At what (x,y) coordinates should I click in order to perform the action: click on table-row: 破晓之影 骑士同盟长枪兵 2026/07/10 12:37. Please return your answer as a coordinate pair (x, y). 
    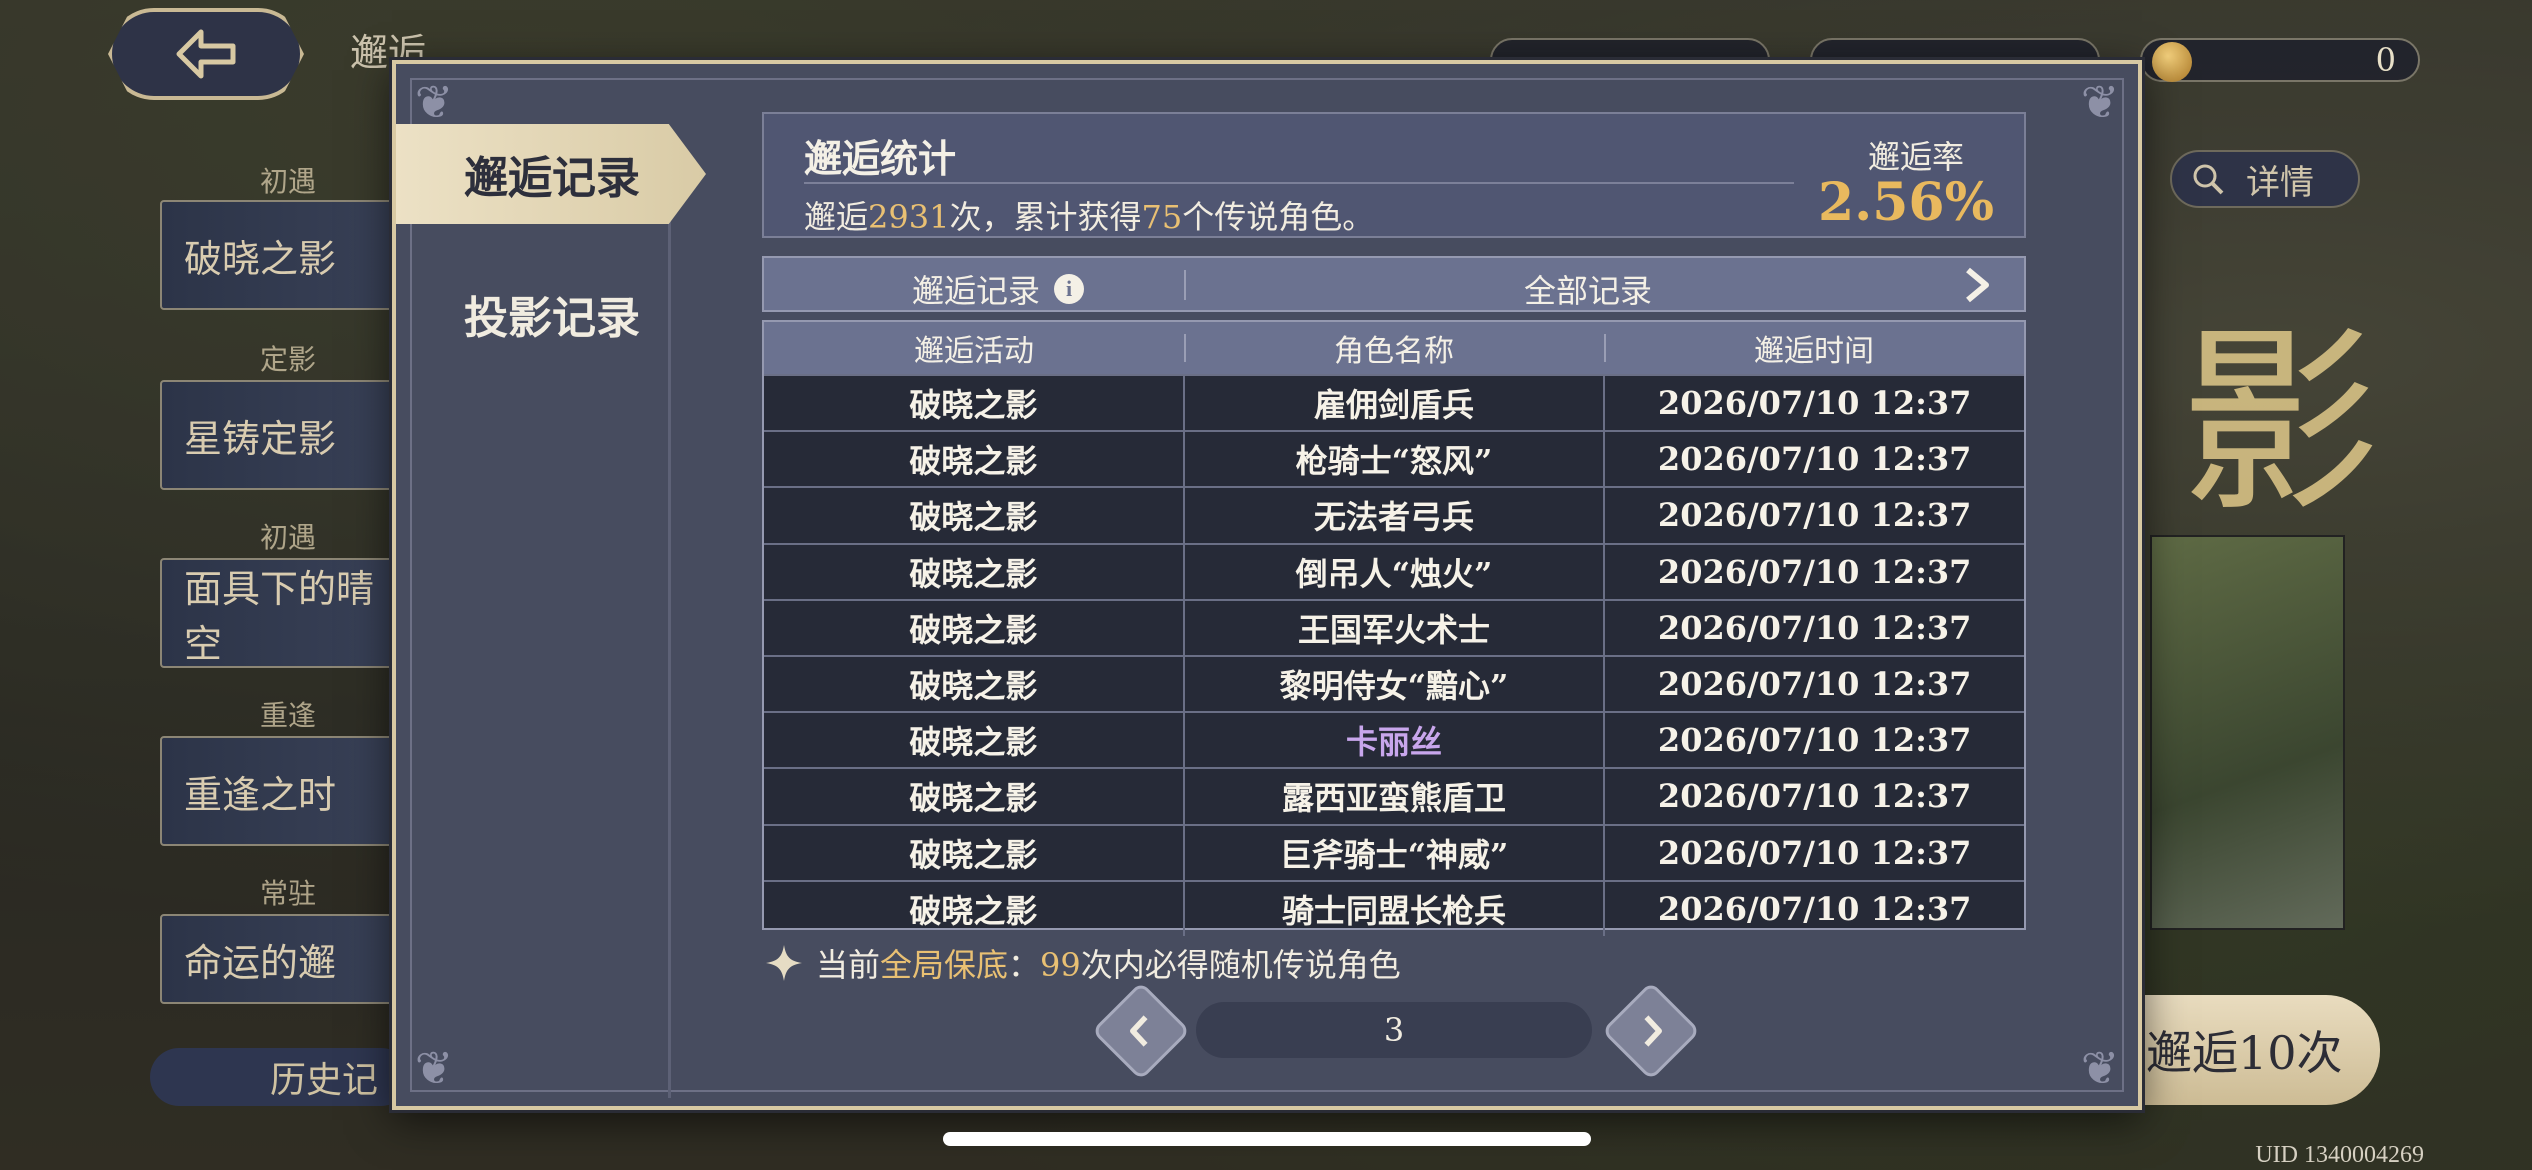
    Looking at the image, I should click on (1394, 907).